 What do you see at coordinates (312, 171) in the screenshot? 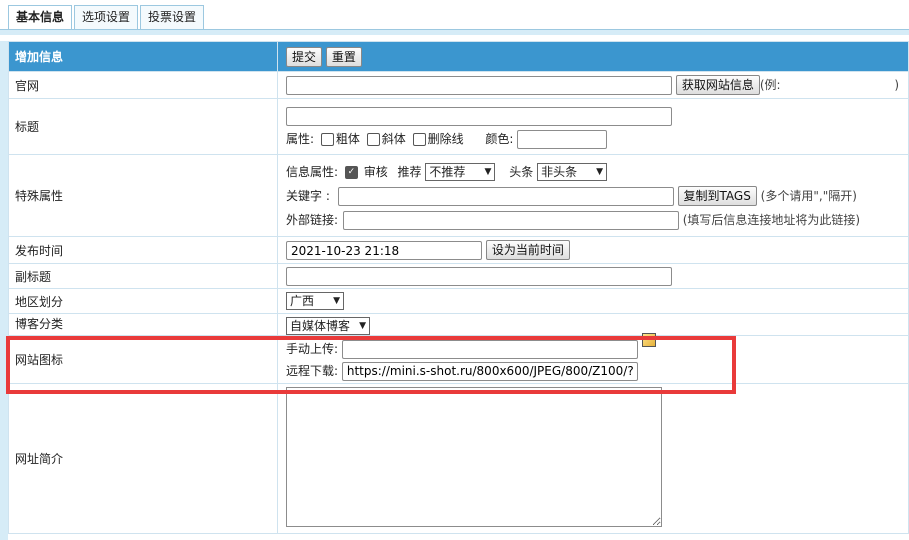
I see `info-attr-label: 信息属性:` at bounding box center [312, 171].